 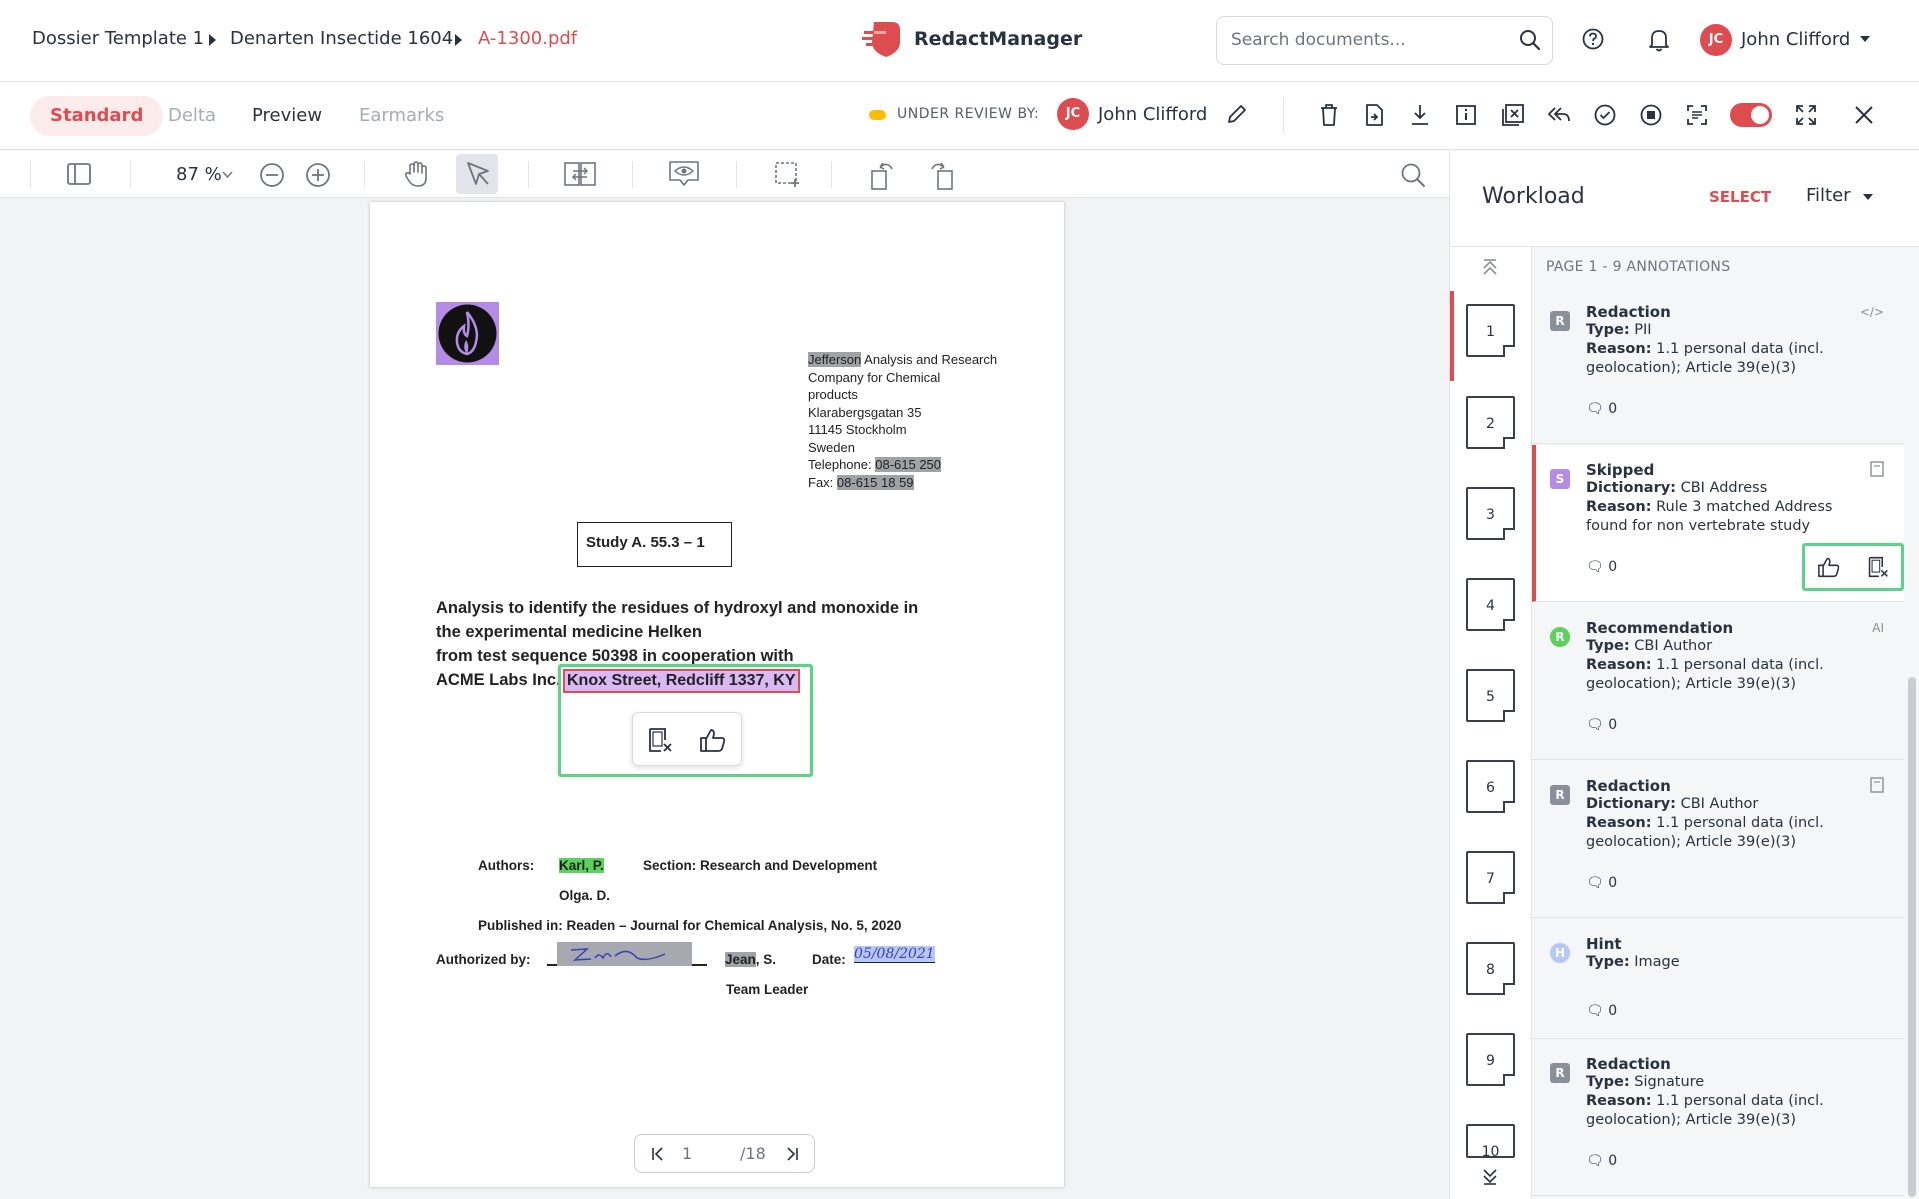 I want to click on search-box, so click(x=1384, y=40).